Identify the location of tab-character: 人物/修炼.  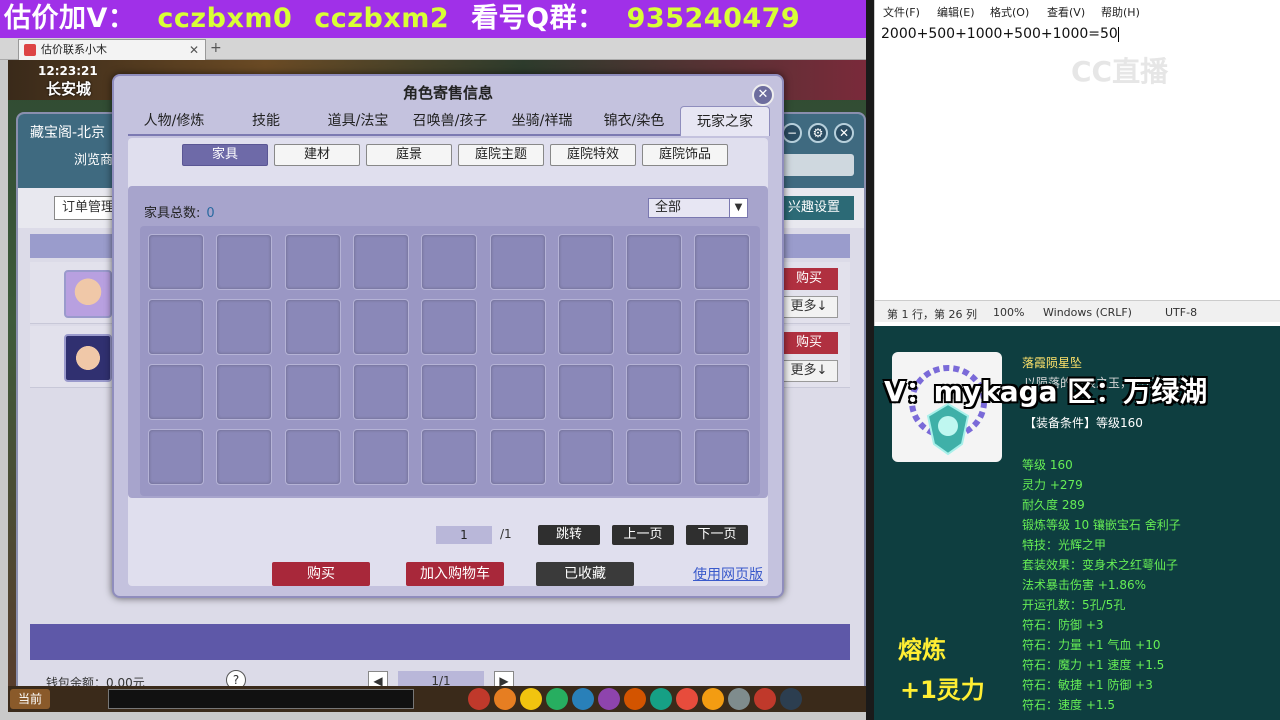
(174, 121).